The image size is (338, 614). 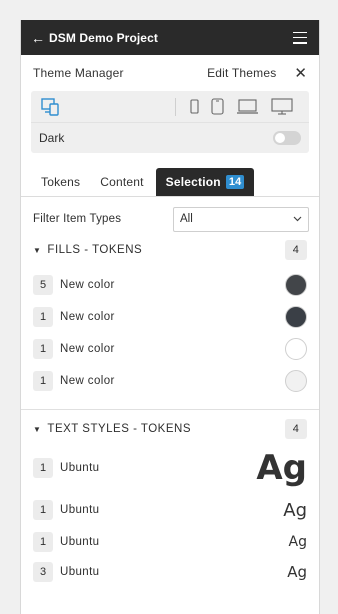 I want to click on filter-value: All, so click(x=186, y=219).